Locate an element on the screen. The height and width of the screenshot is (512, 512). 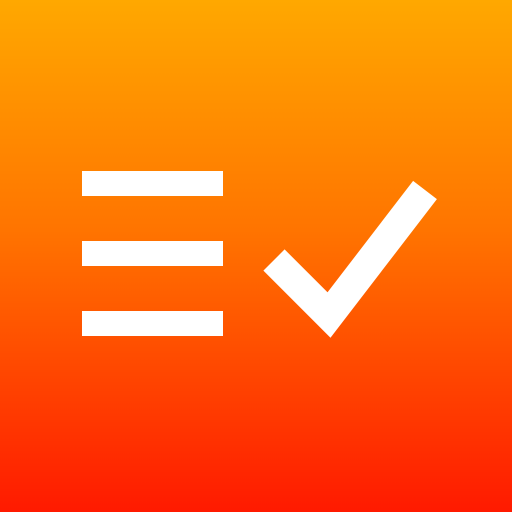
list-line-bottom is located at coordinates (152, 323).